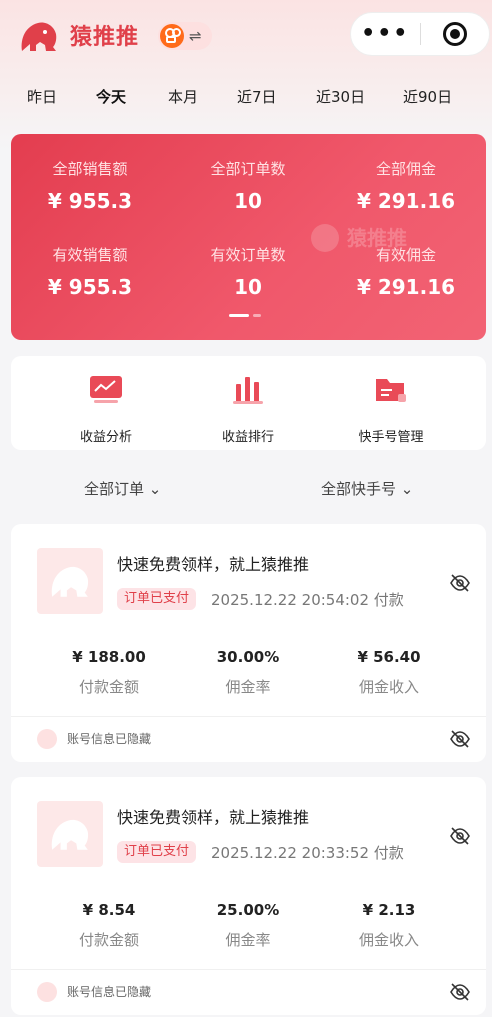 The image size is (492, 1017). What do you see at coordinates (183, 96) in the screenshot?
I see `tab-this-month: 本月` at bounding box center [183, 96].